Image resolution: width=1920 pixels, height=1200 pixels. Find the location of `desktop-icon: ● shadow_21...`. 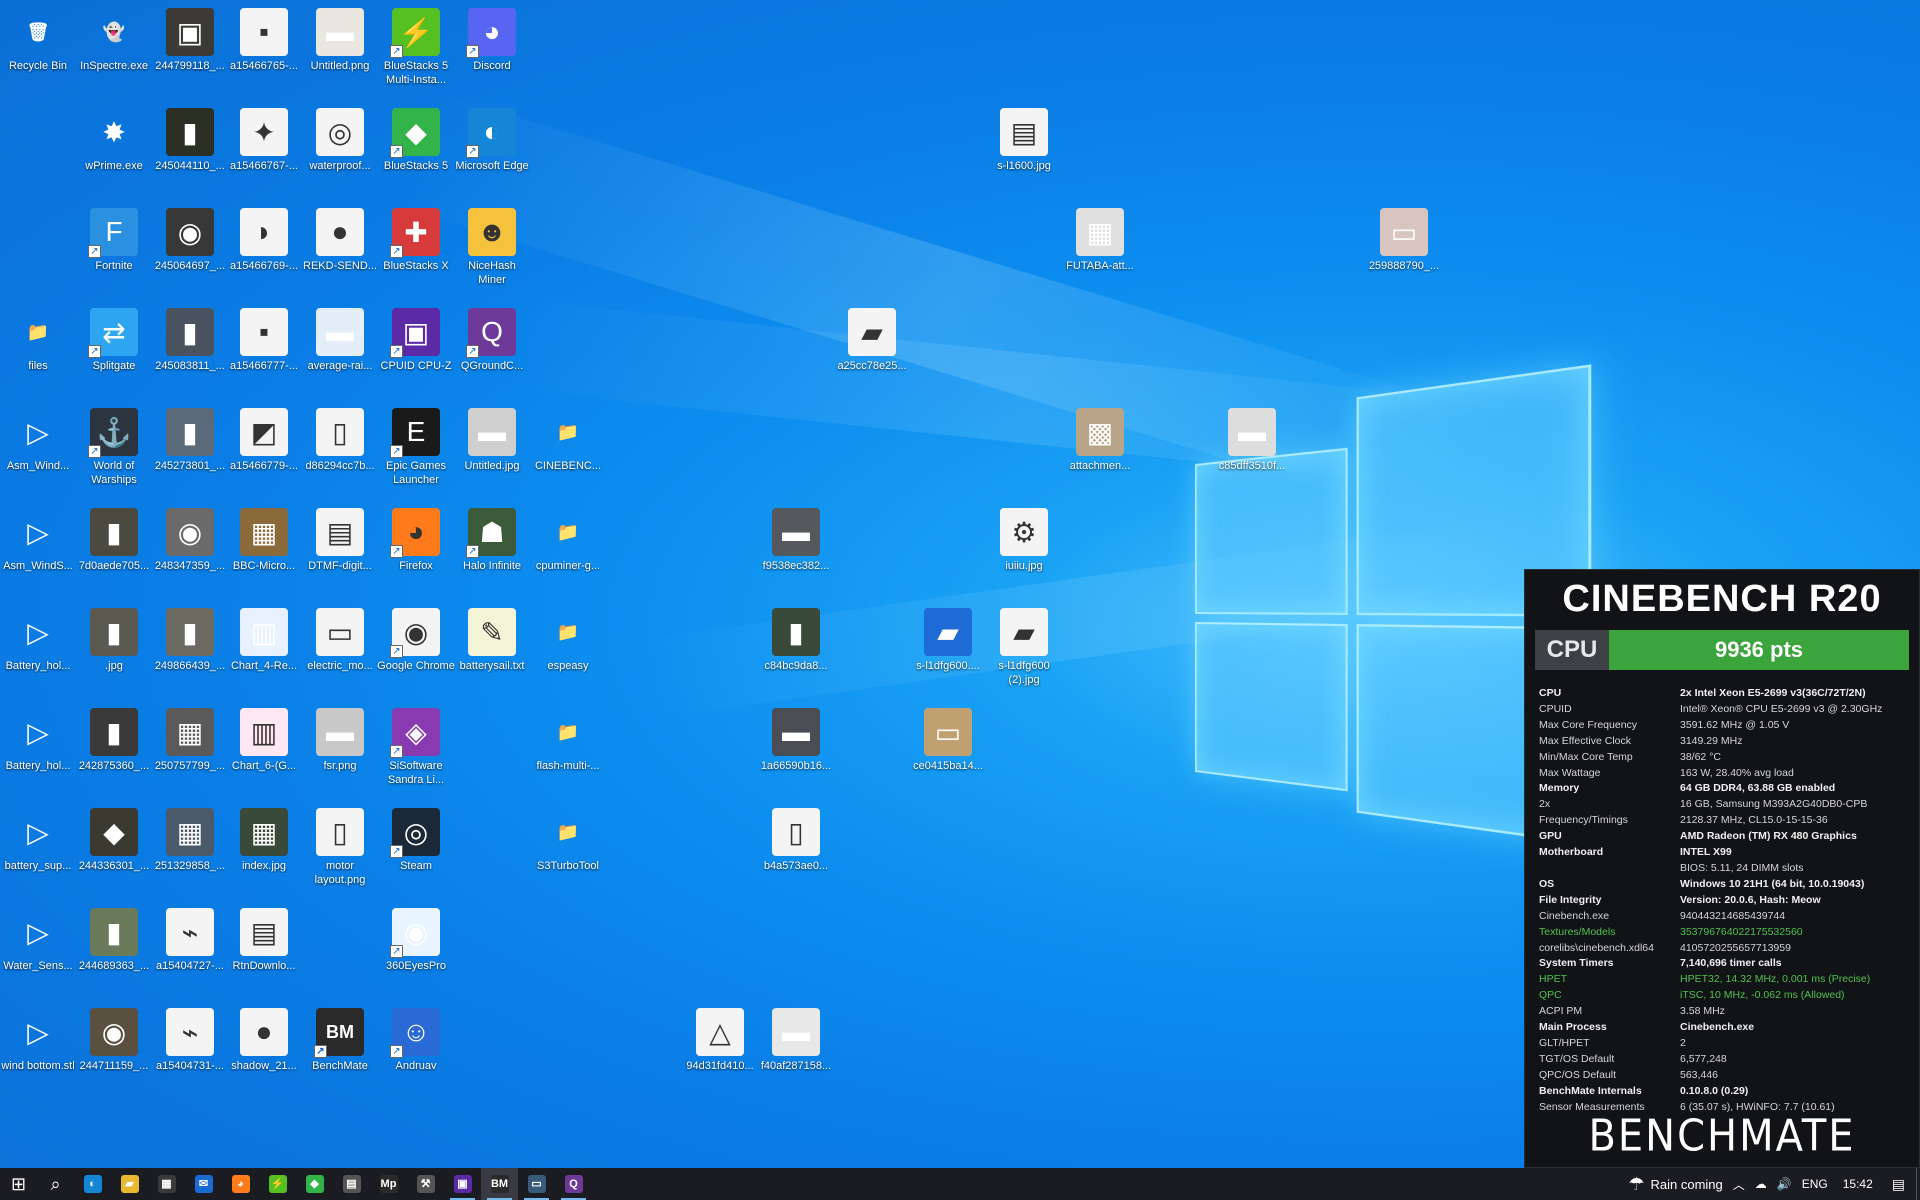

desktop-icon: ● shadow_21... is located at coordinates (264, 1052).